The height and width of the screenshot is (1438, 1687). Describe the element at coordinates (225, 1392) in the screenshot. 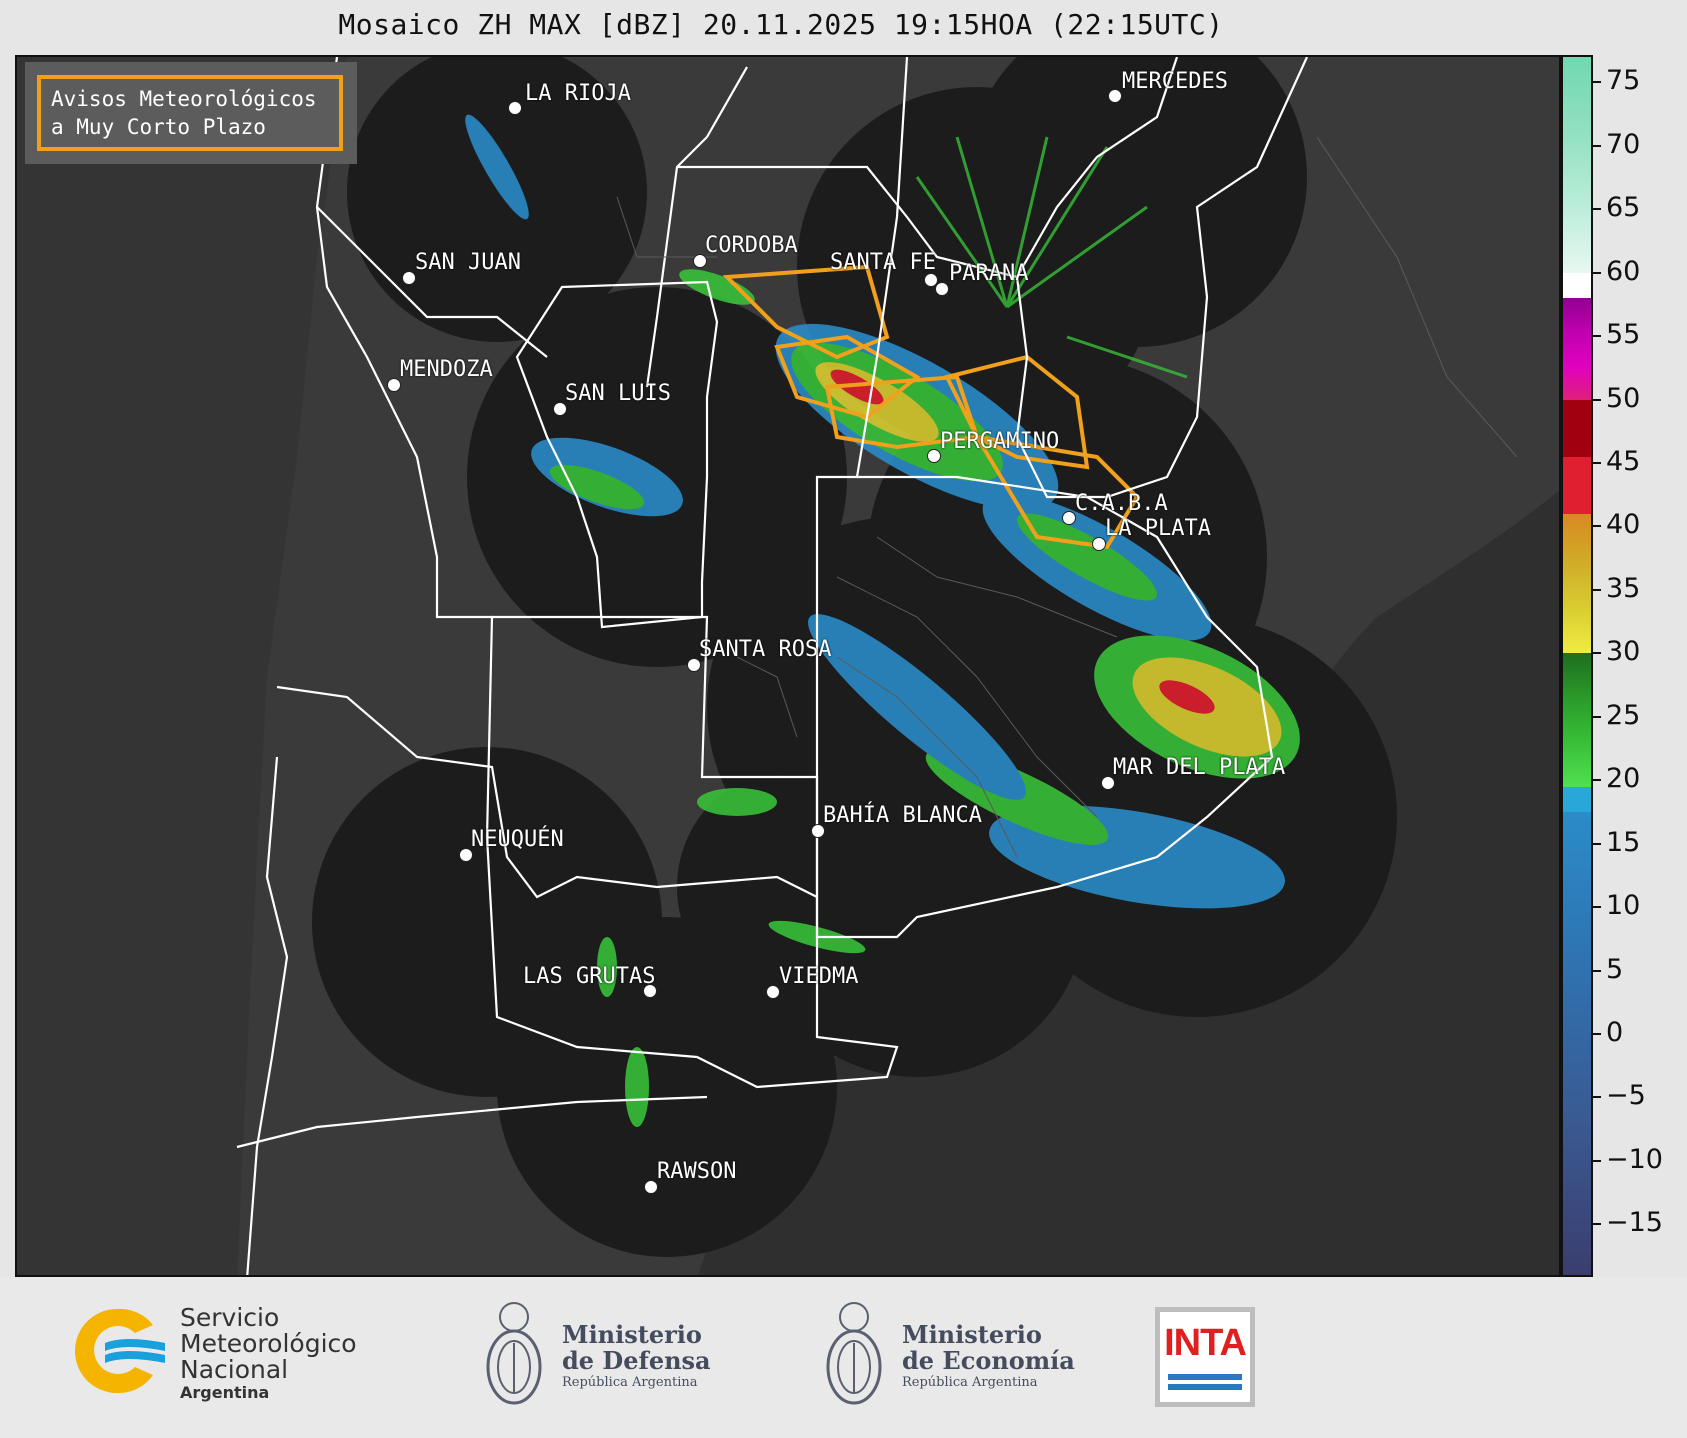

I see `smn-line4: Argentina` at that location.